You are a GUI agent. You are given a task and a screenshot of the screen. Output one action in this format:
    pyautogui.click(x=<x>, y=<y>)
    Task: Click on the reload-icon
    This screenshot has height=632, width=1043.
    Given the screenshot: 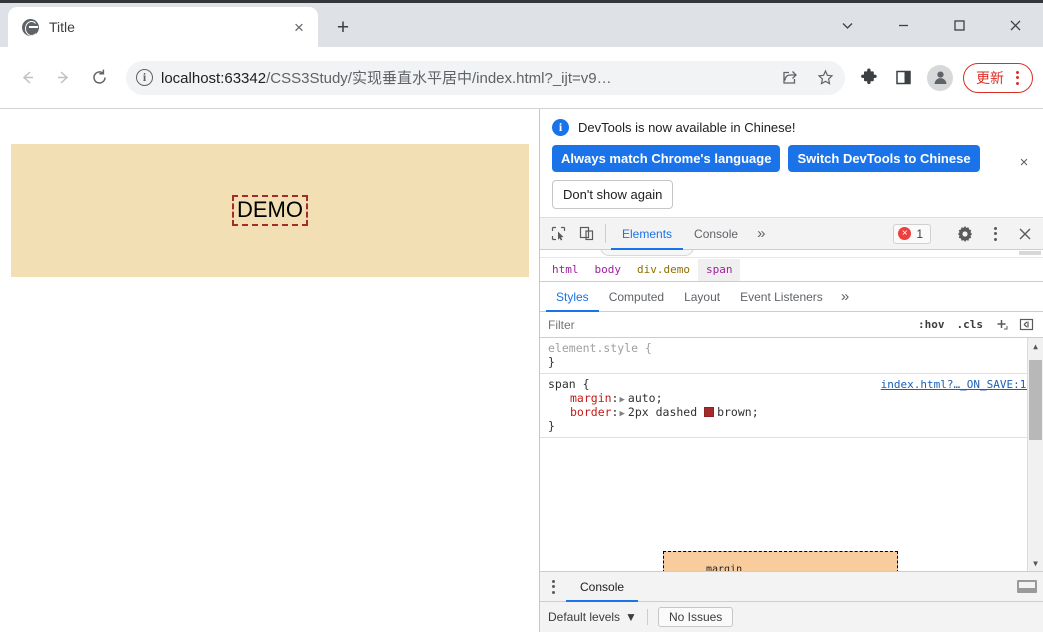 What is the action you would take?
    pyautogui.click(x=99, y=78)
    